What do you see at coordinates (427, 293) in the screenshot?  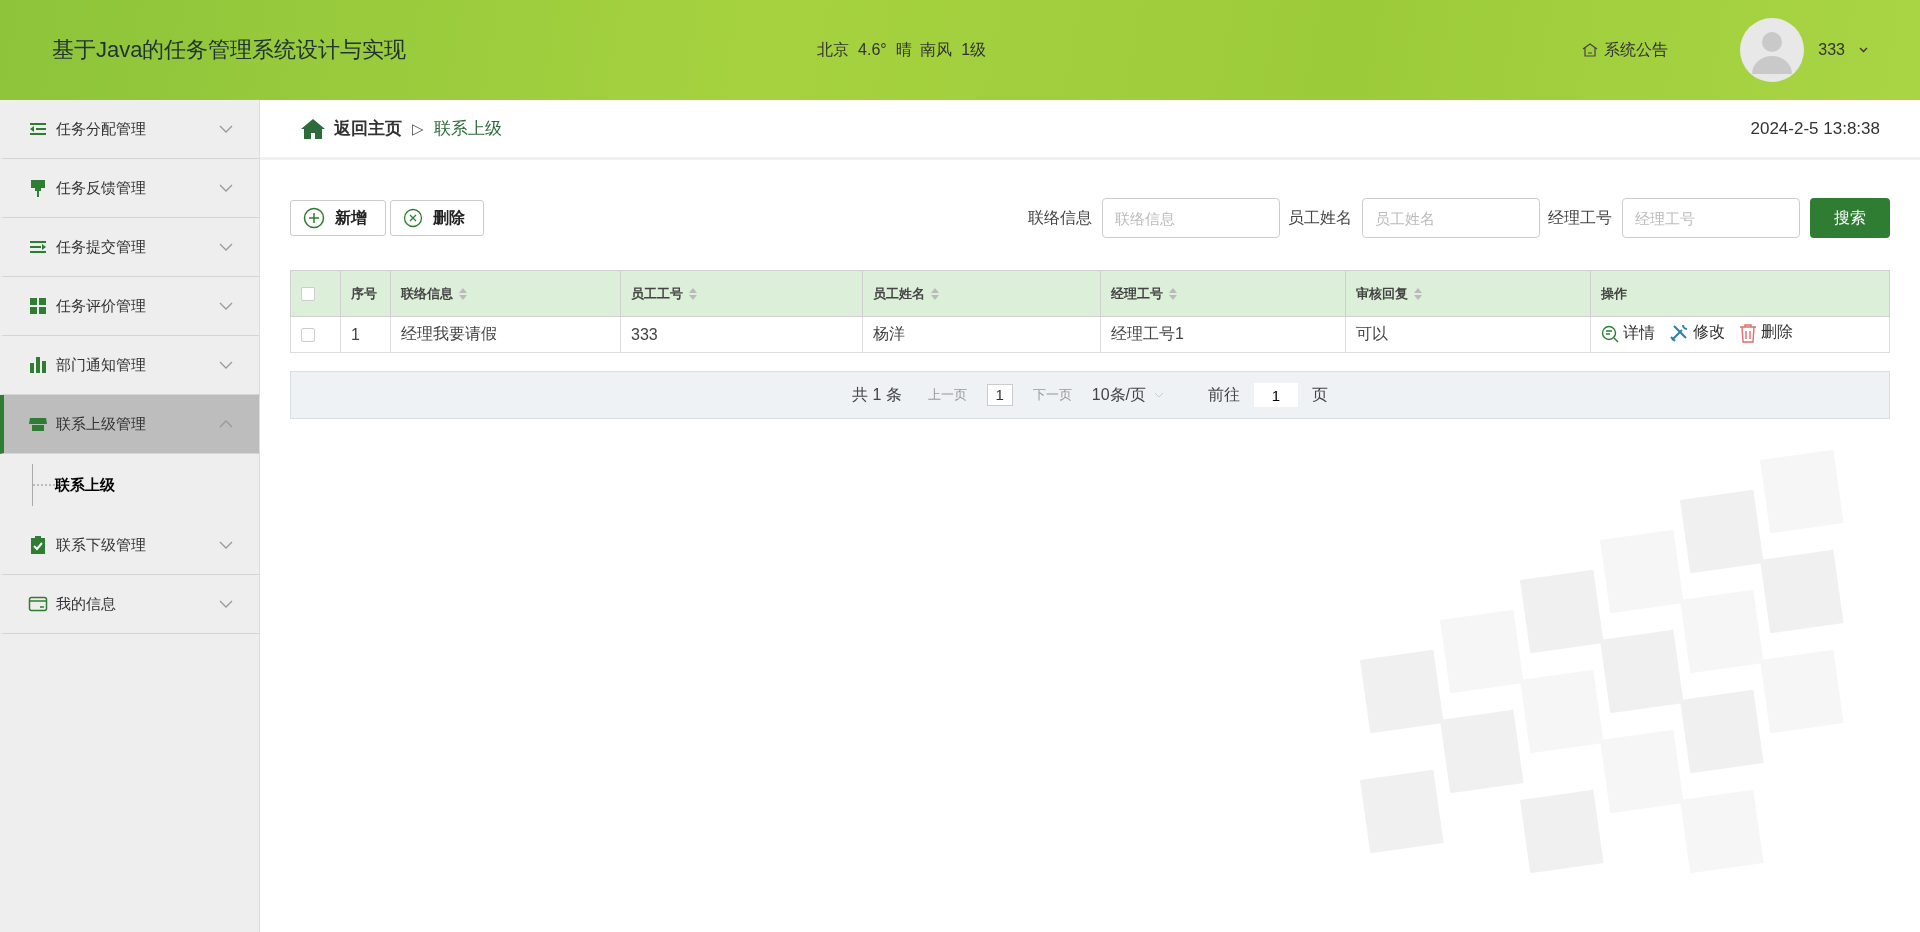 I see `column-header: 联络信息` at bounding box center [427, 293].